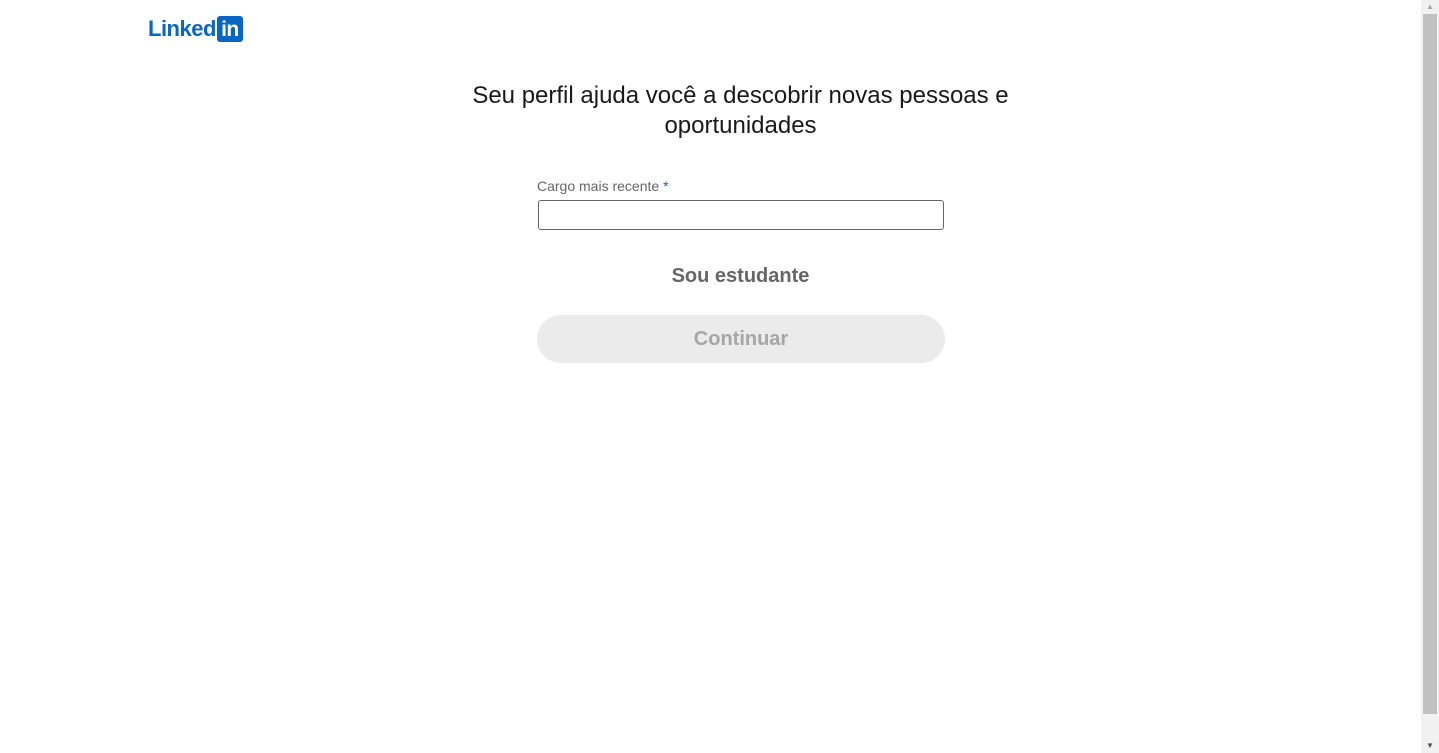 Image resolution: width=1439 pixels, height=753 pixels. I want to click on job-title-label: Cargo mais recente *, so click(603, 186).